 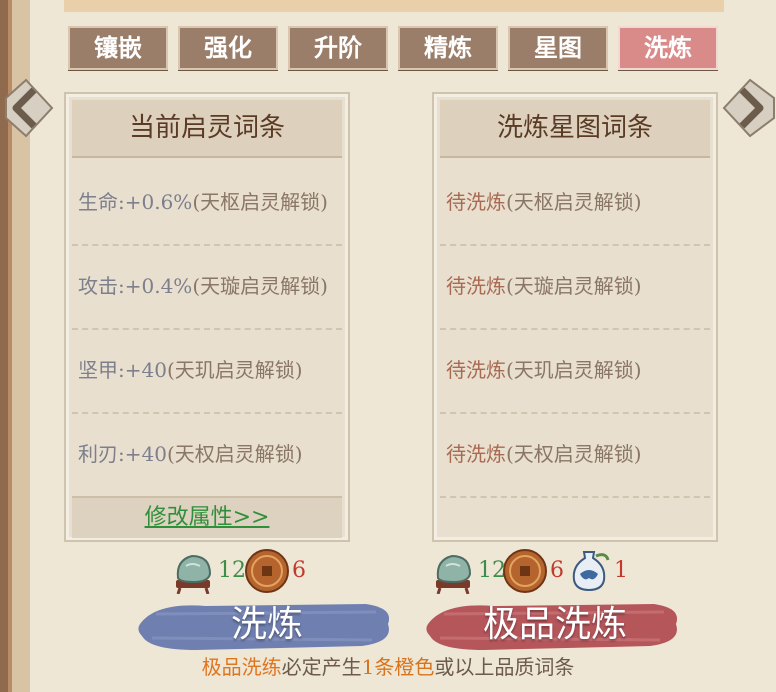 I want to click on porcelain-vase-icon, so click(x=591, y=571).